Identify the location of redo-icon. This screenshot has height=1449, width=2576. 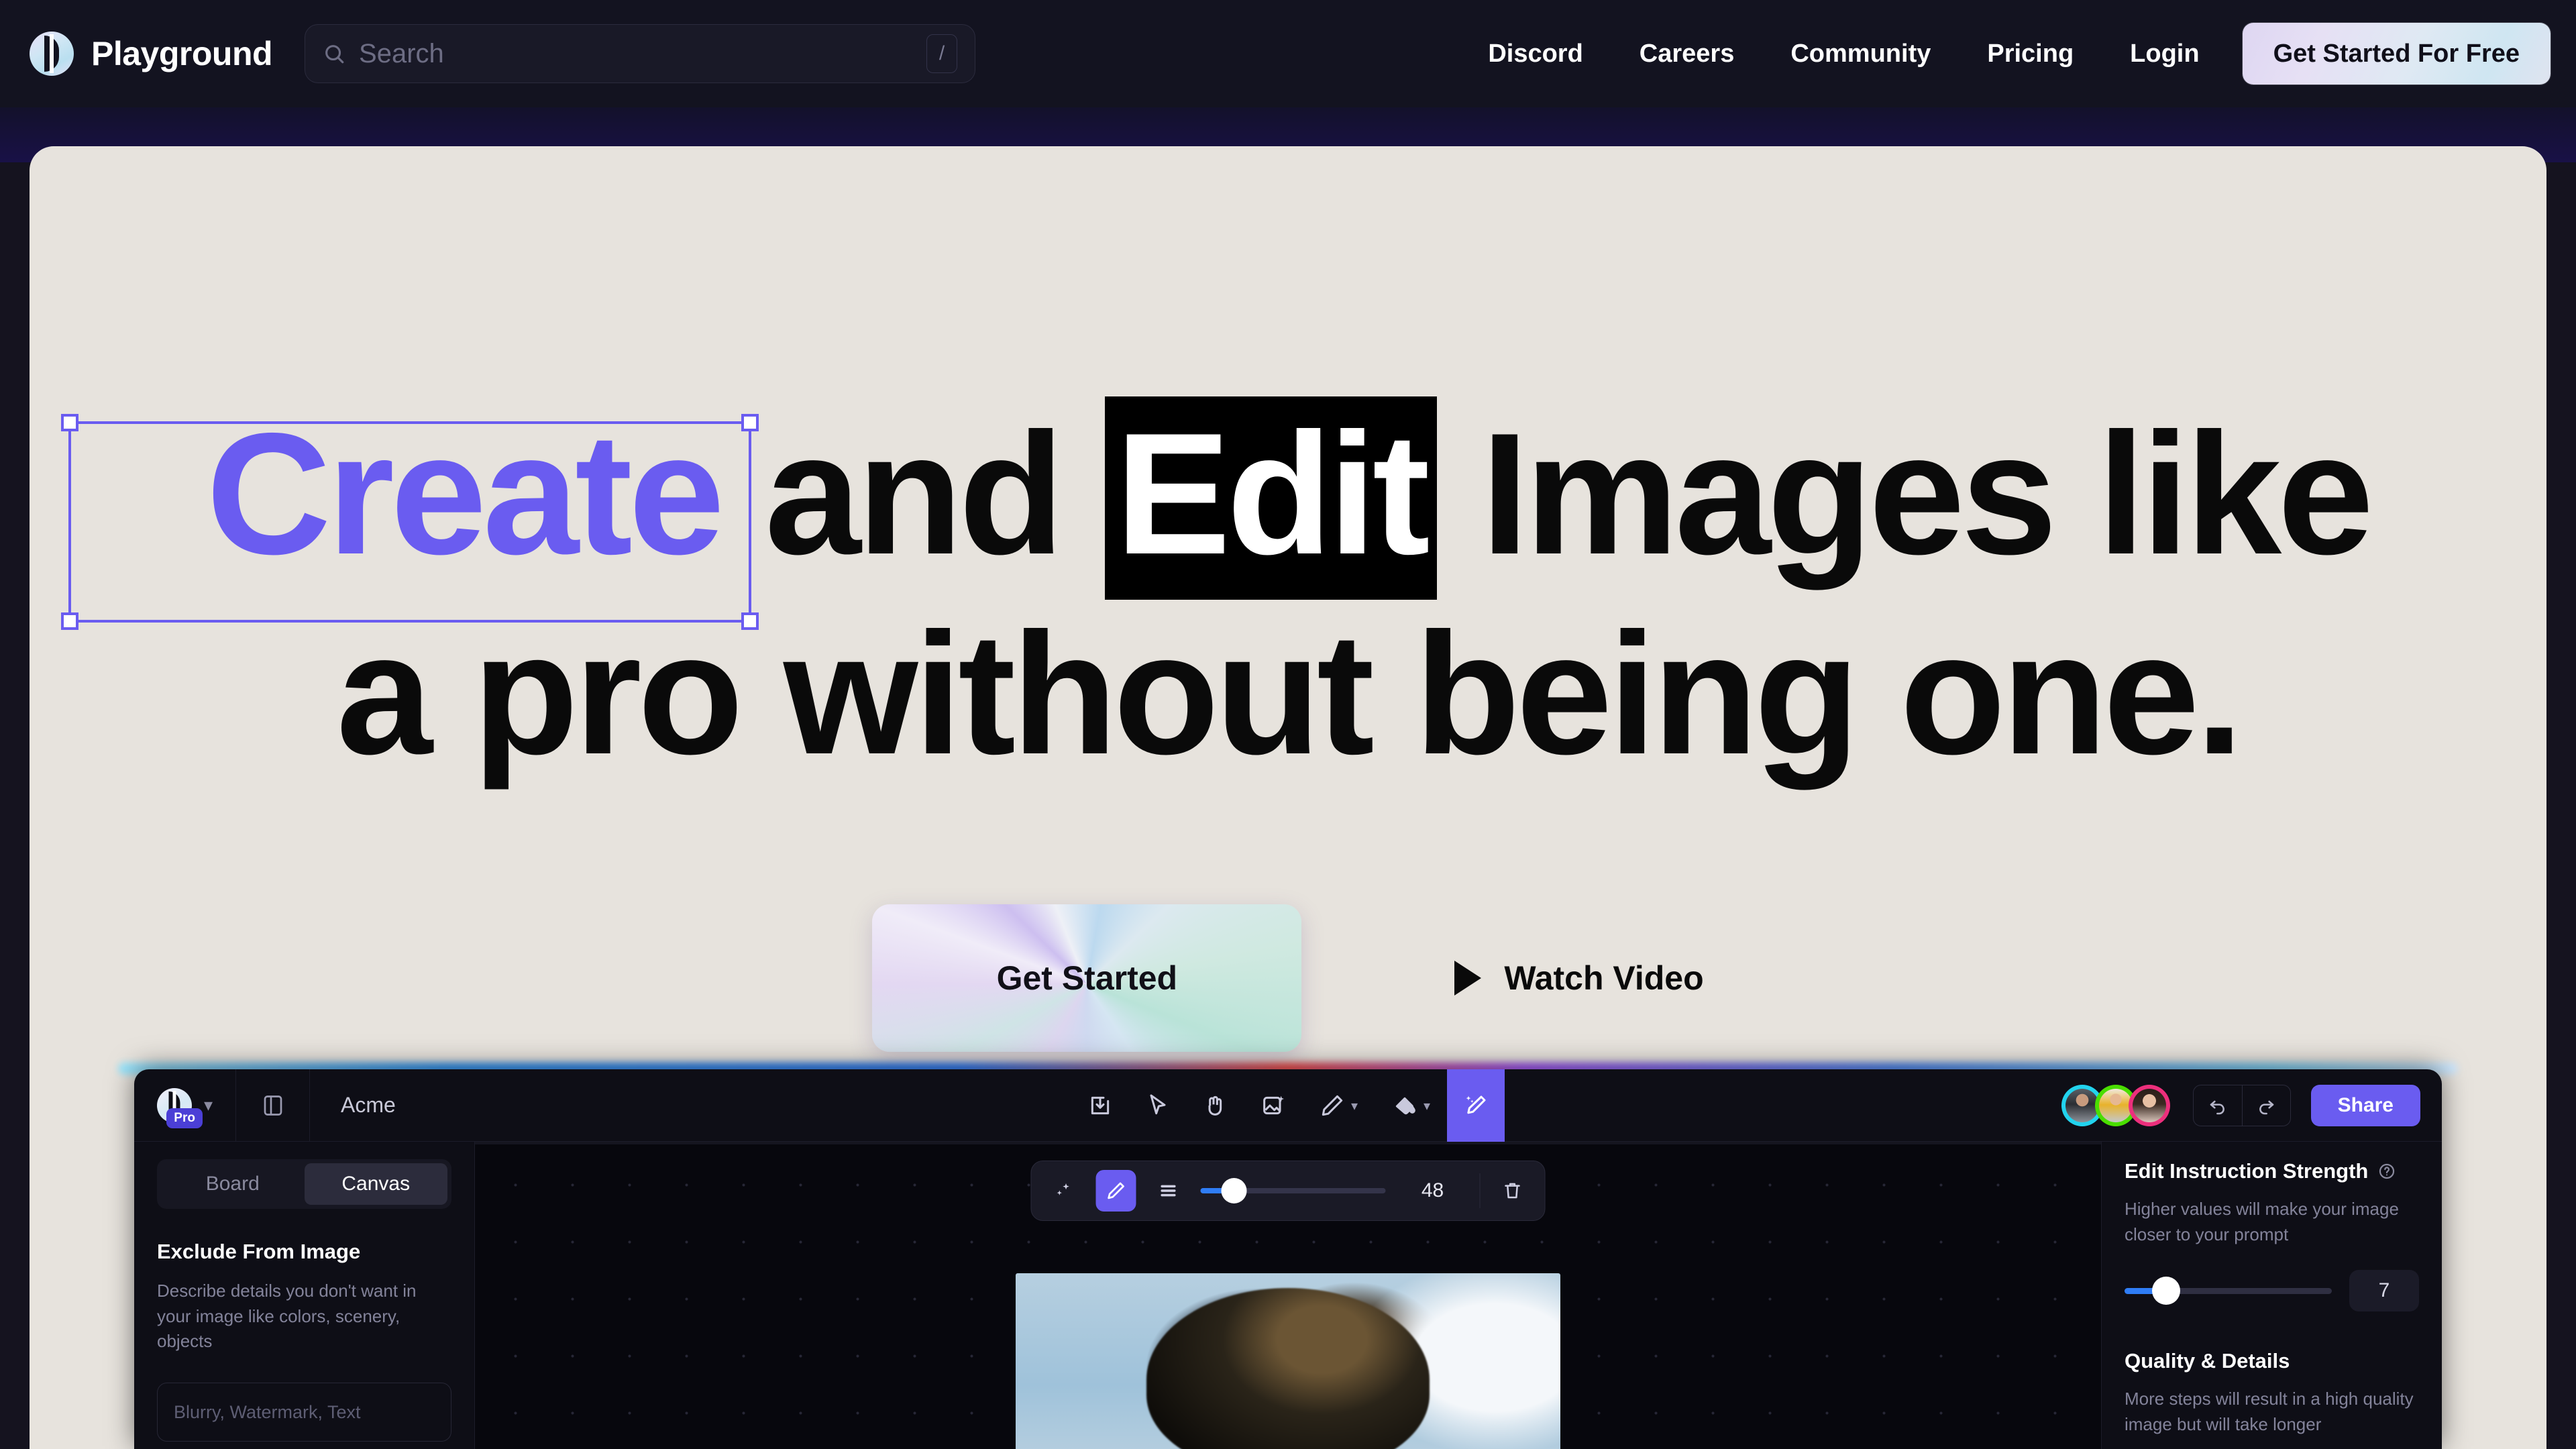
(2266, 1107).